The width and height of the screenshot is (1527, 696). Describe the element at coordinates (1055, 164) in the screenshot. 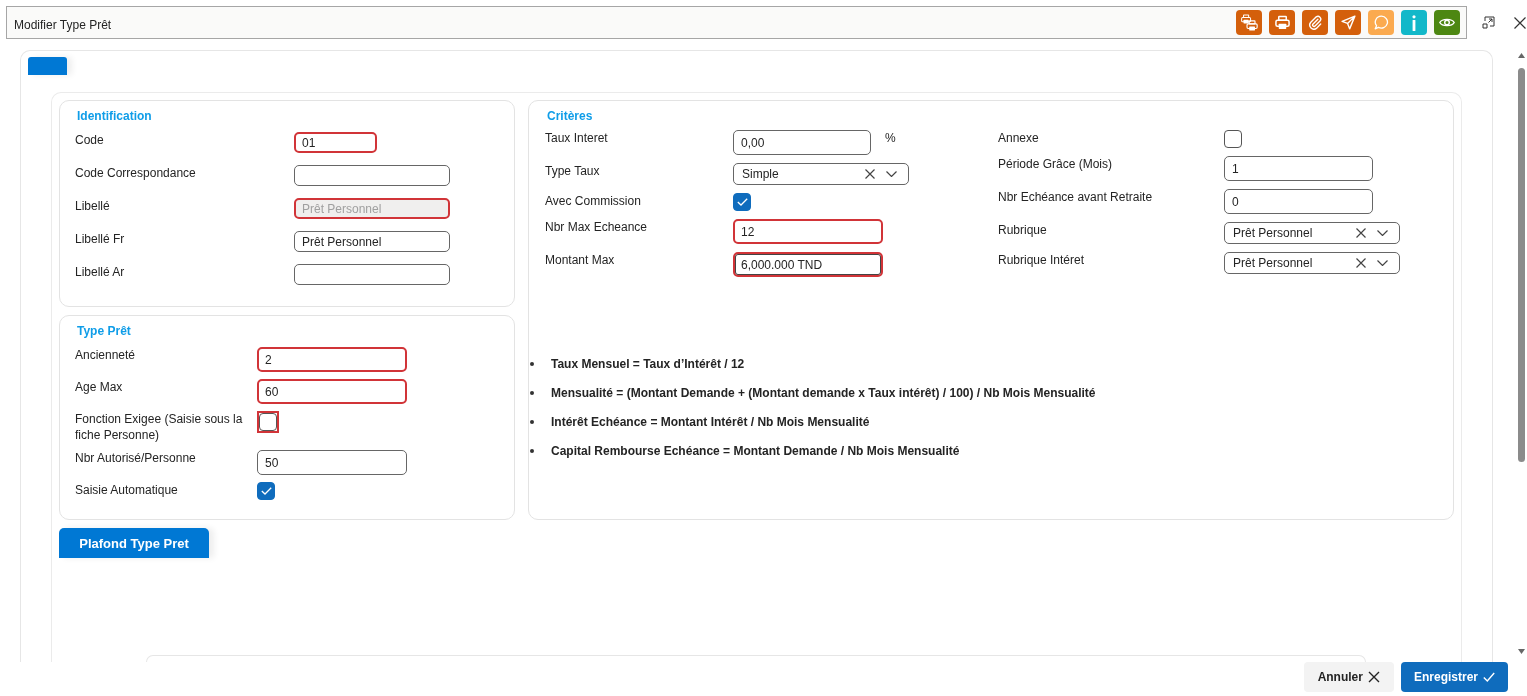

I see `field-label: Période Grâce (Mois)` at that location.